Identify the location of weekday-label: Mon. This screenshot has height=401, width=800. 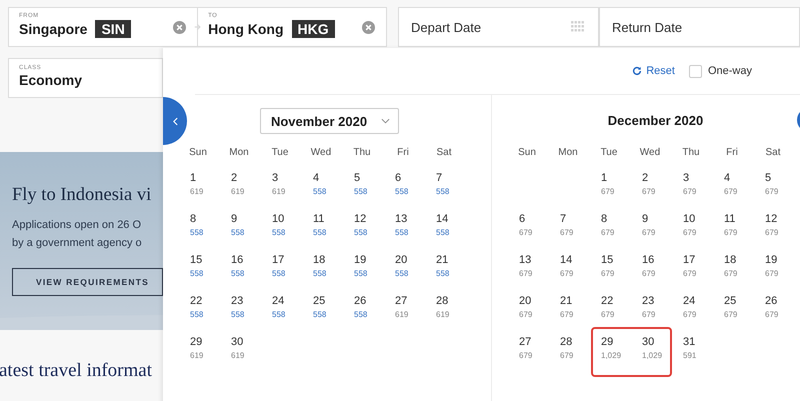
(239, 153).